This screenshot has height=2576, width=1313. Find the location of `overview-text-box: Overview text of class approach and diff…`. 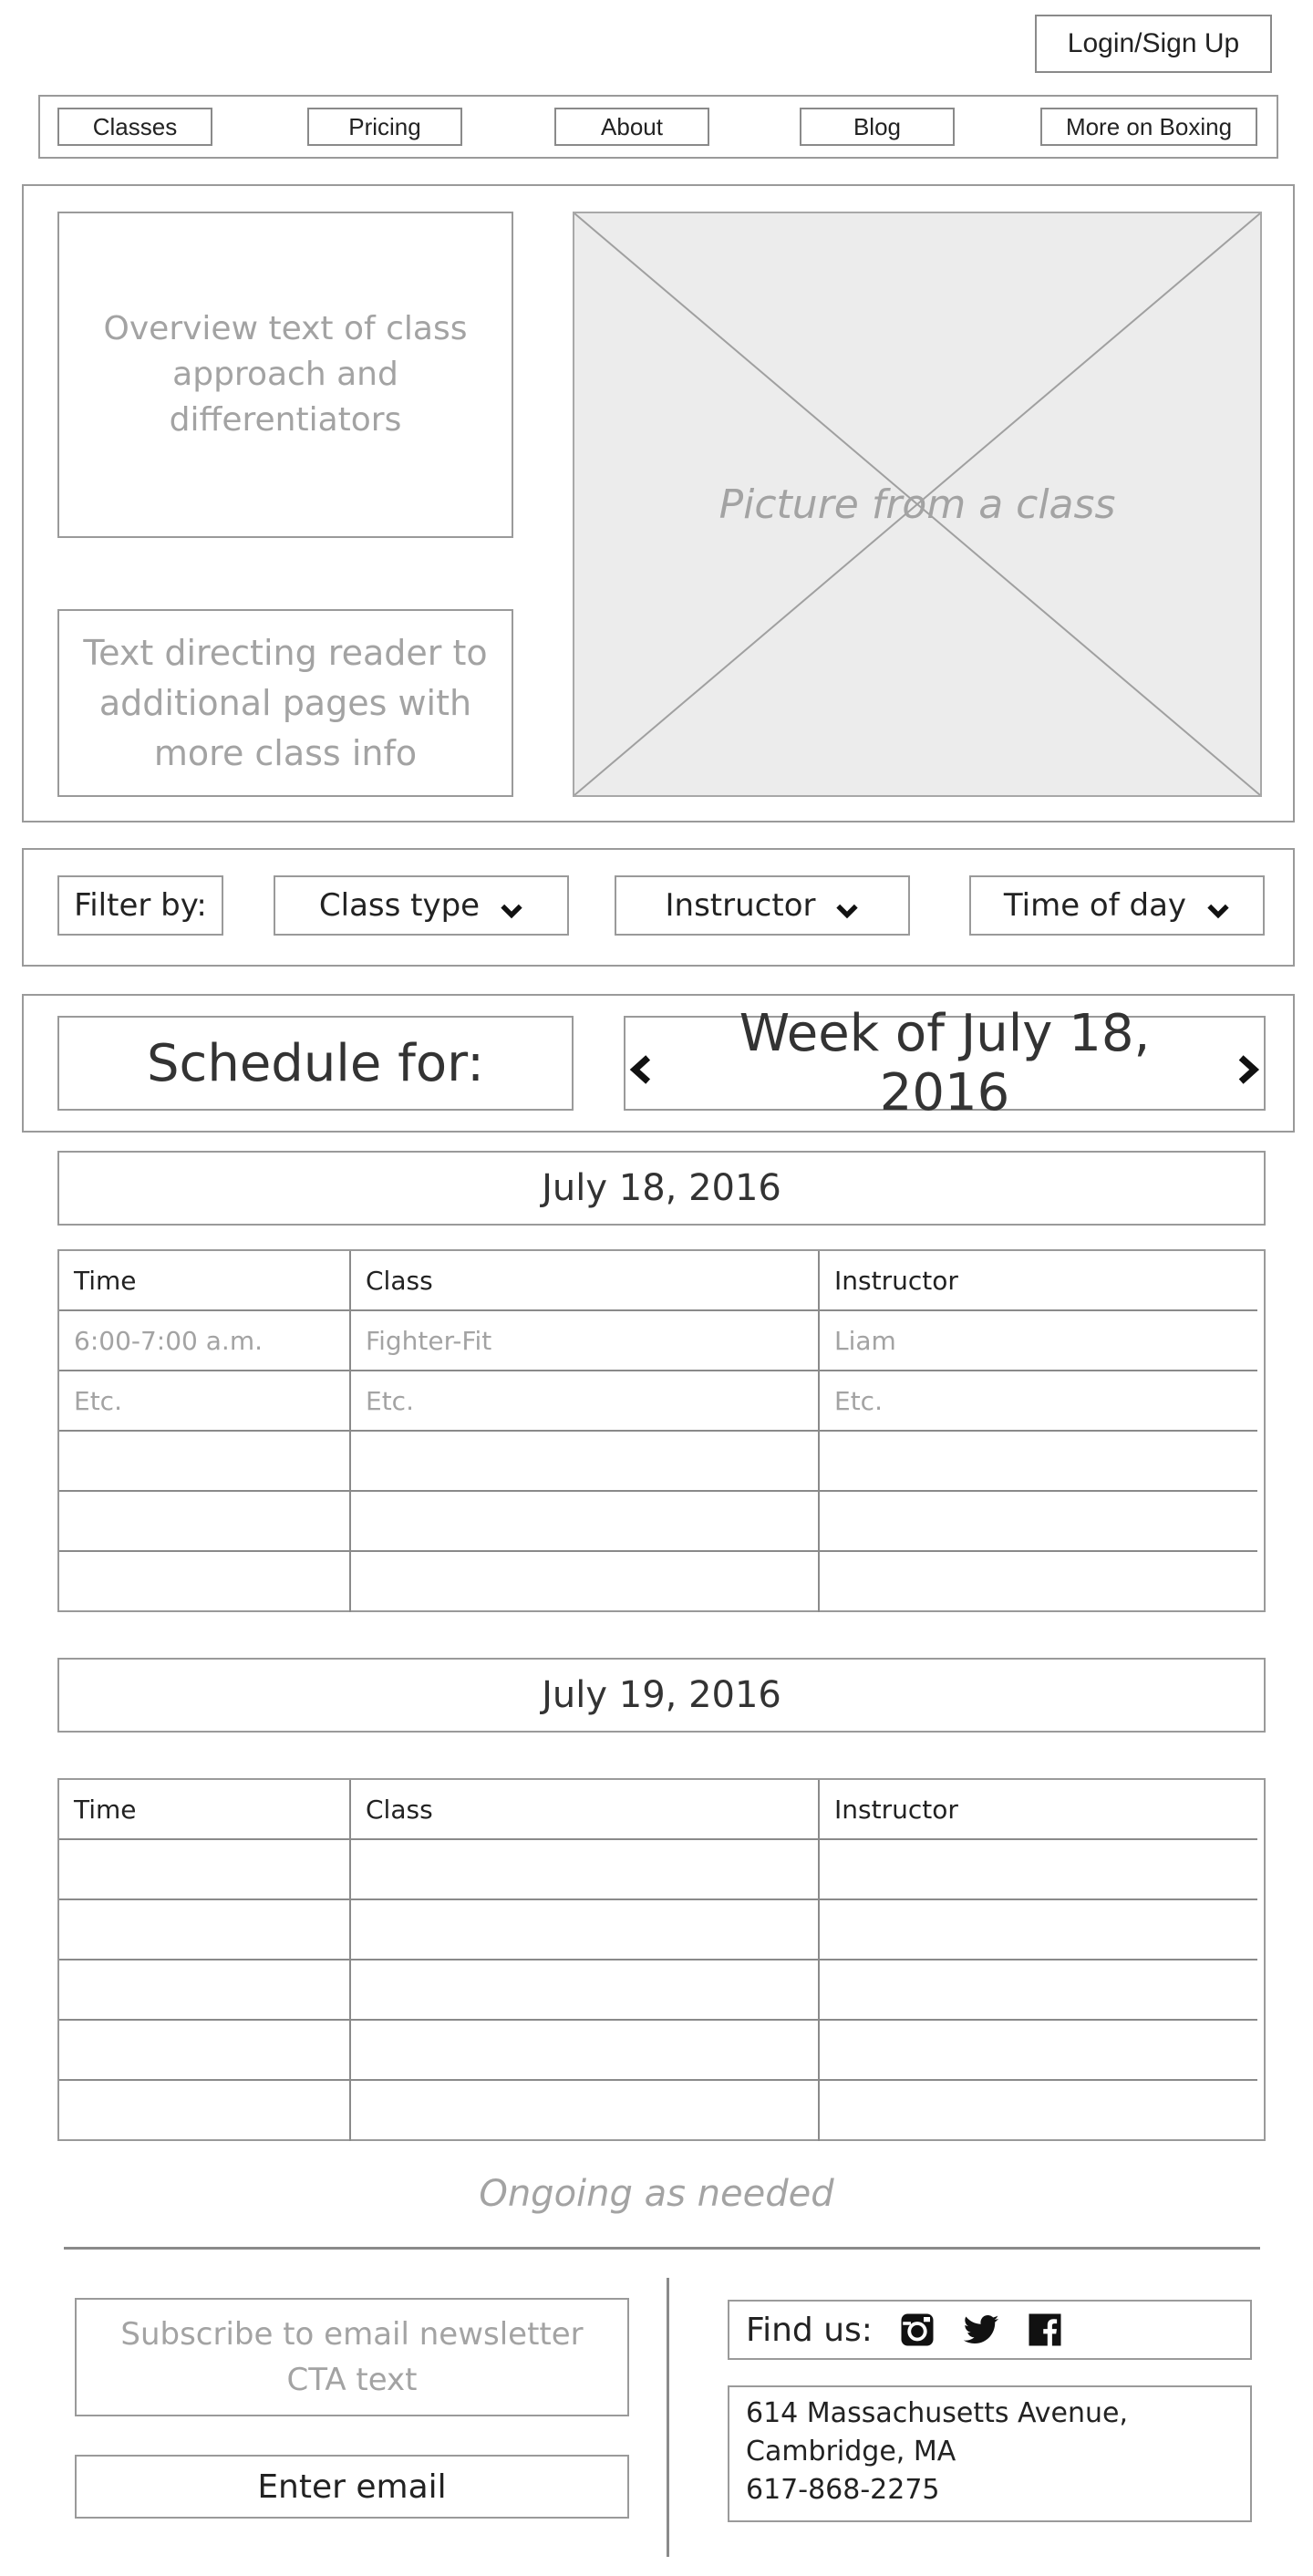

overview-text-box: Overview text of class approach and diff… is located at coordinates (285, 375).